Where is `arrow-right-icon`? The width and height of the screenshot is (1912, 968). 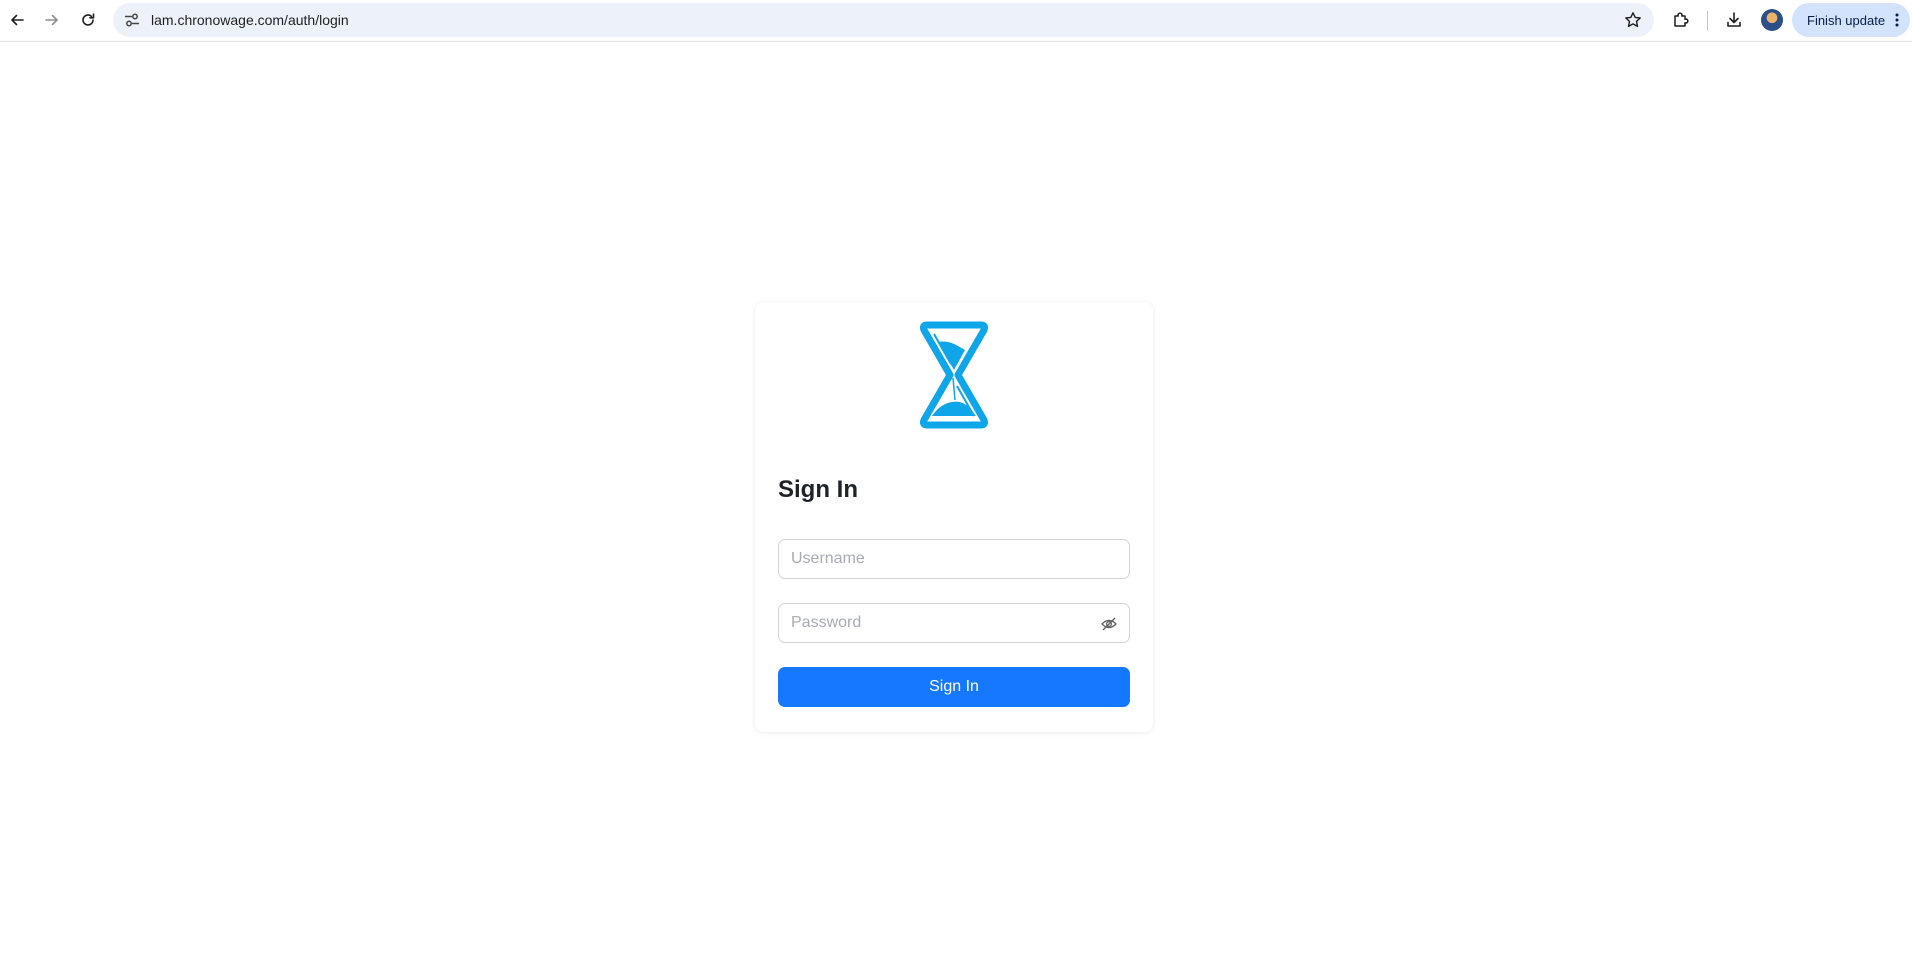 arrow-right-icon is located at coordinates (51, 20).